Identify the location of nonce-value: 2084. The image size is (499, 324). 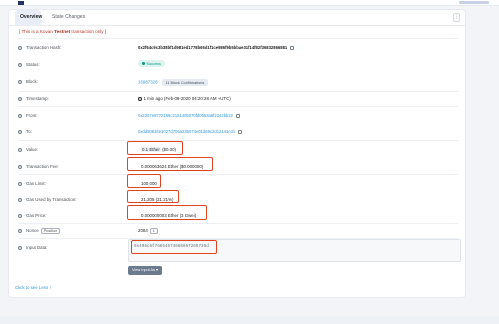
(143, 230).